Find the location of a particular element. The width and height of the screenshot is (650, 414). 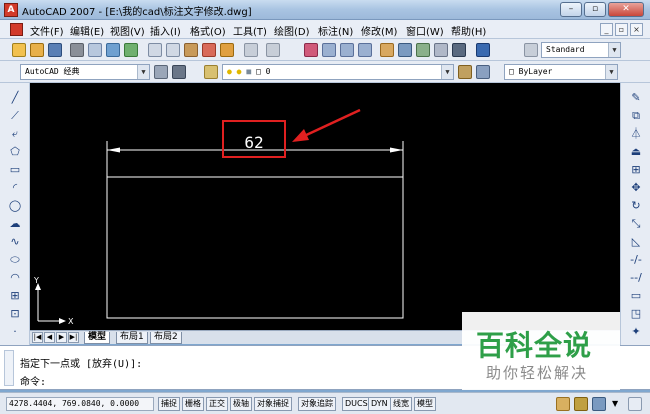

rotate-icon: ↻ is located at coordinates (636, 206).